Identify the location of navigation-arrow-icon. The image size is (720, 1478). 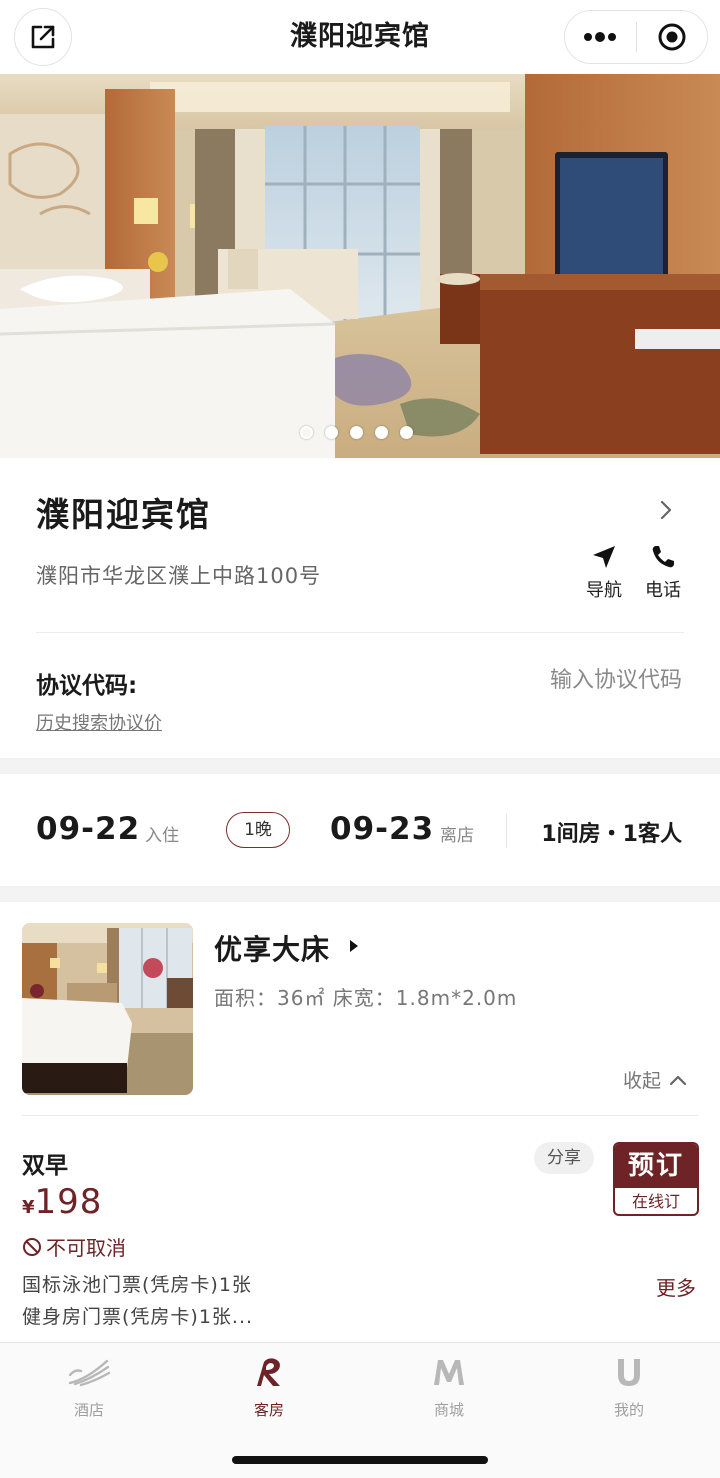
(604, 557).